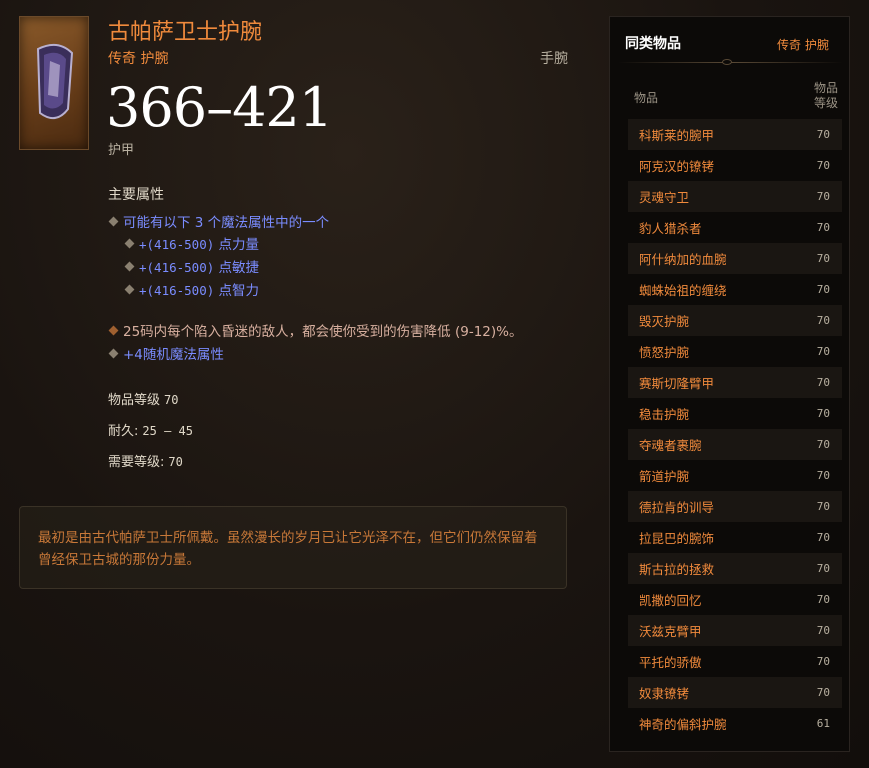 Image resolution: width=869 pixels, height=768 pixels. I want to click on similar-item-row: 沃兹克臂甲 70, so click(735, 630).